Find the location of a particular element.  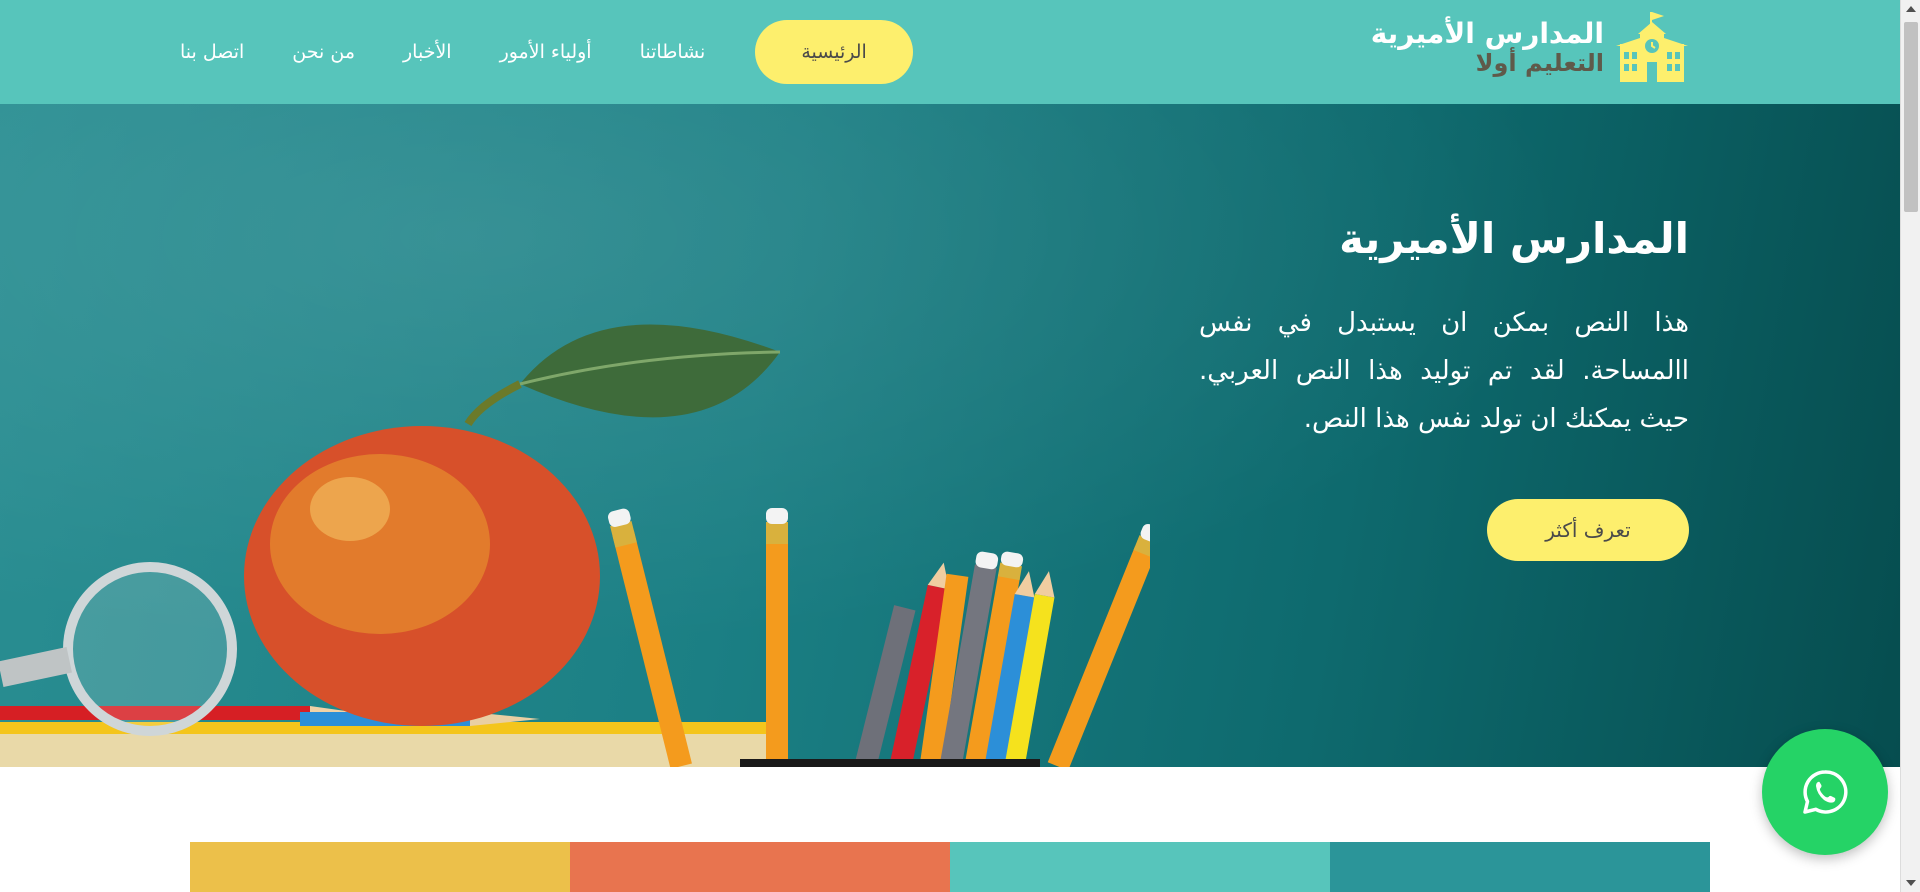

strip-block-teal is located at coordinates (1140, 867).